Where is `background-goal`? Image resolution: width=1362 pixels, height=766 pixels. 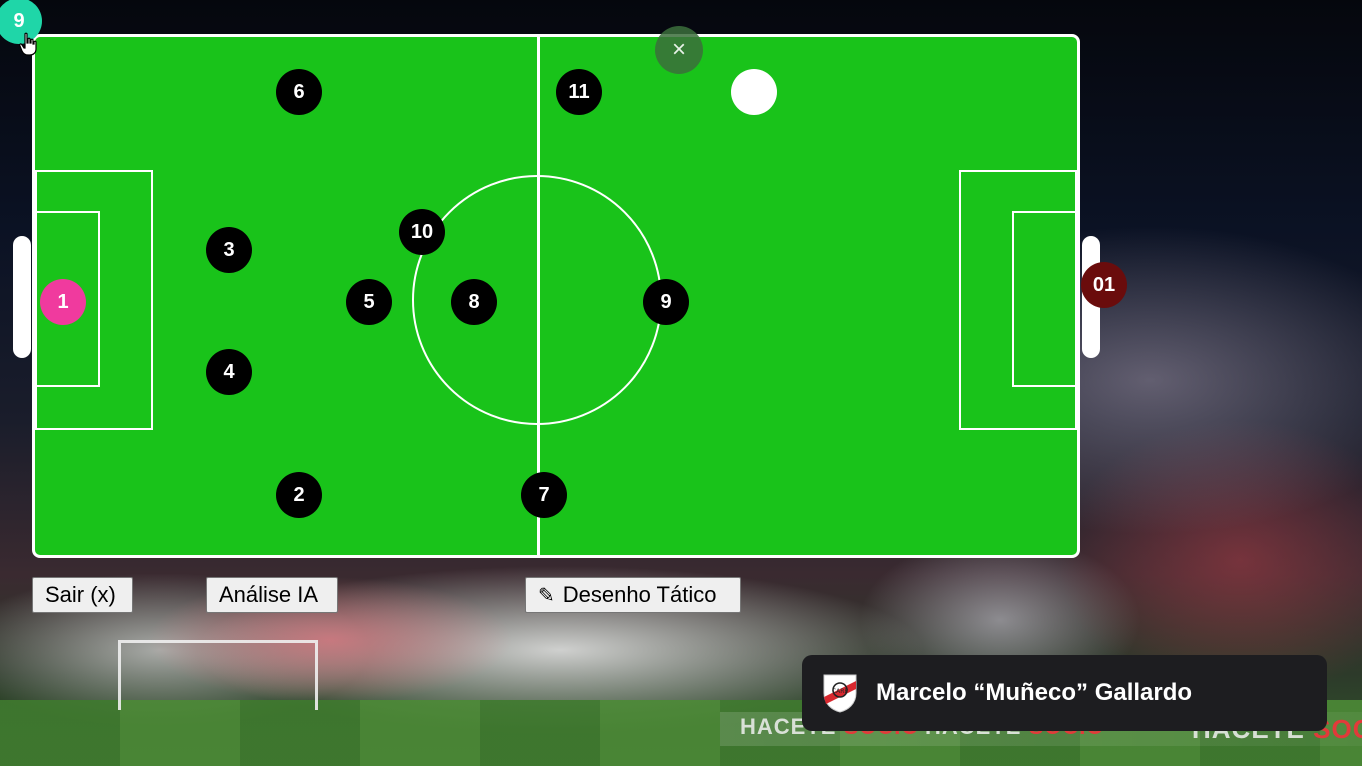
background-goal is located at coordinates (218, 675).